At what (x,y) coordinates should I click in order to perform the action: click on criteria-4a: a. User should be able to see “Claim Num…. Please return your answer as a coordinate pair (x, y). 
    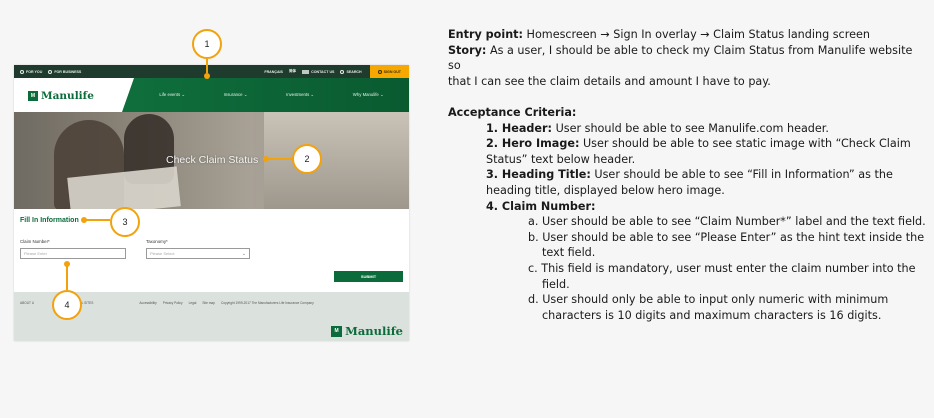
    Looking at the image, I should click on (727, 222).